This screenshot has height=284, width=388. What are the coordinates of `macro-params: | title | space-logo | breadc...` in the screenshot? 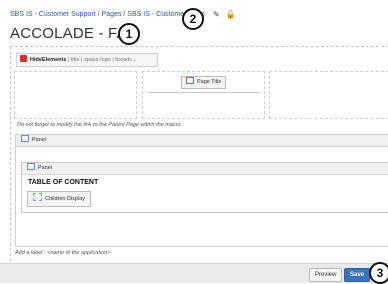 It's located at (102, 60).